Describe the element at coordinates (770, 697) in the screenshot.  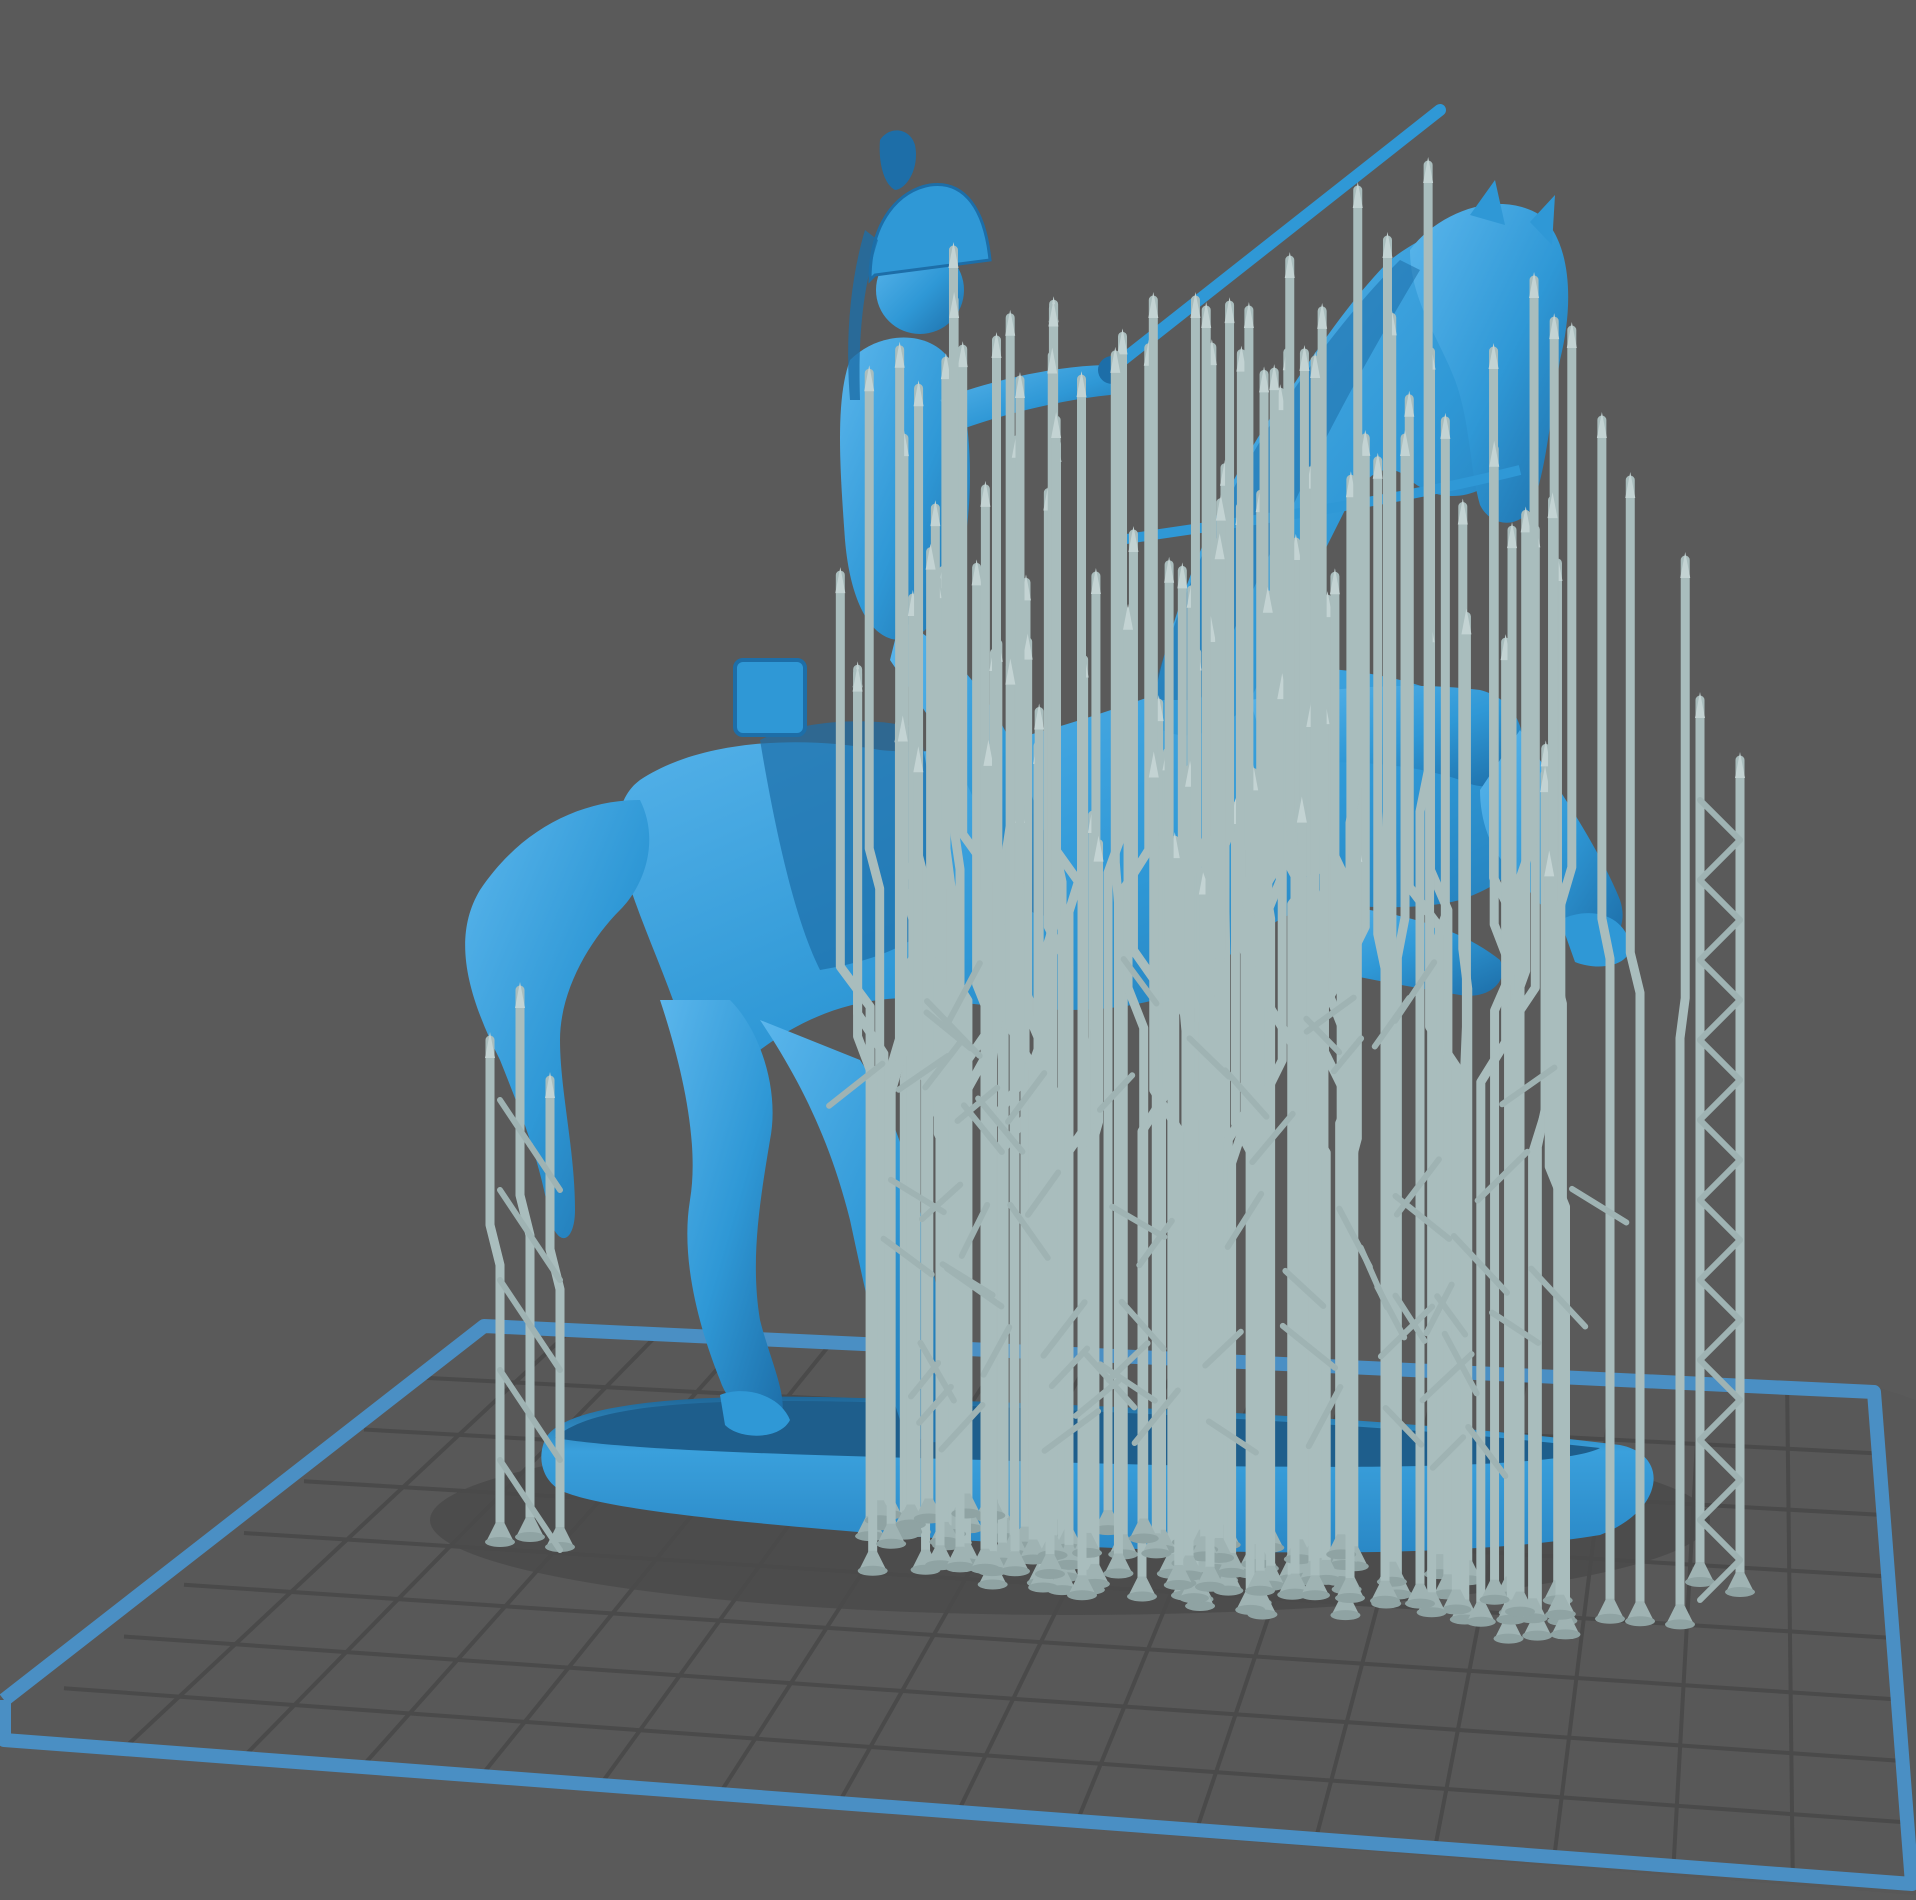
I see `saddle-bag` at that location.